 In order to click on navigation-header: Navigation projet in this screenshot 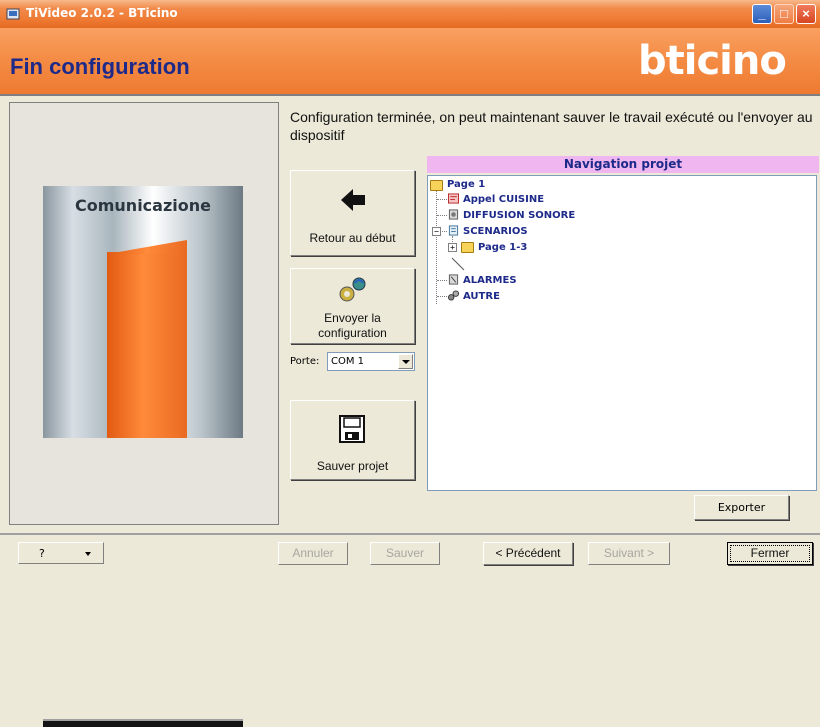, I will do `click(623, 164)`.